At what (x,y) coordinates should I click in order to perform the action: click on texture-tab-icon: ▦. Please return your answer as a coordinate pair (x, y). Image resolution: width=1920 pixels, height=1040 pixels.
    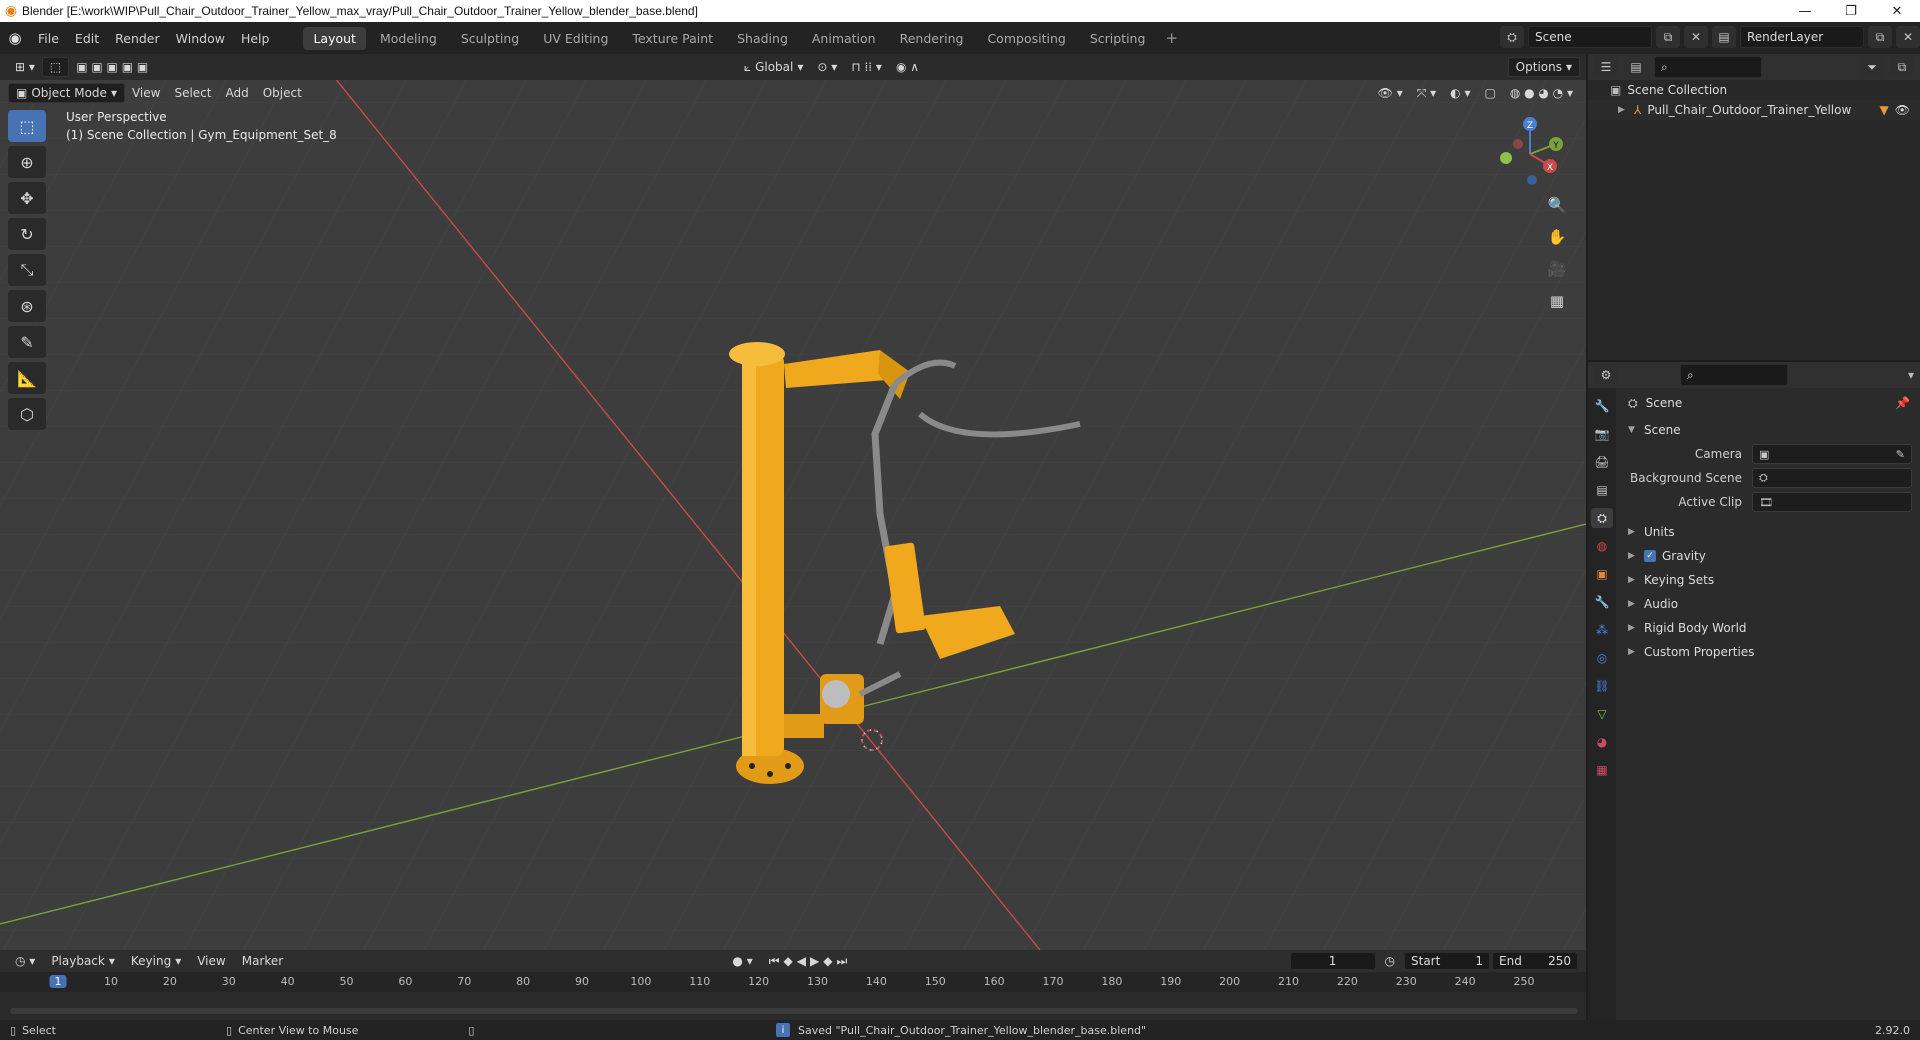
    Looking at the image, I should click on (1602, 770).